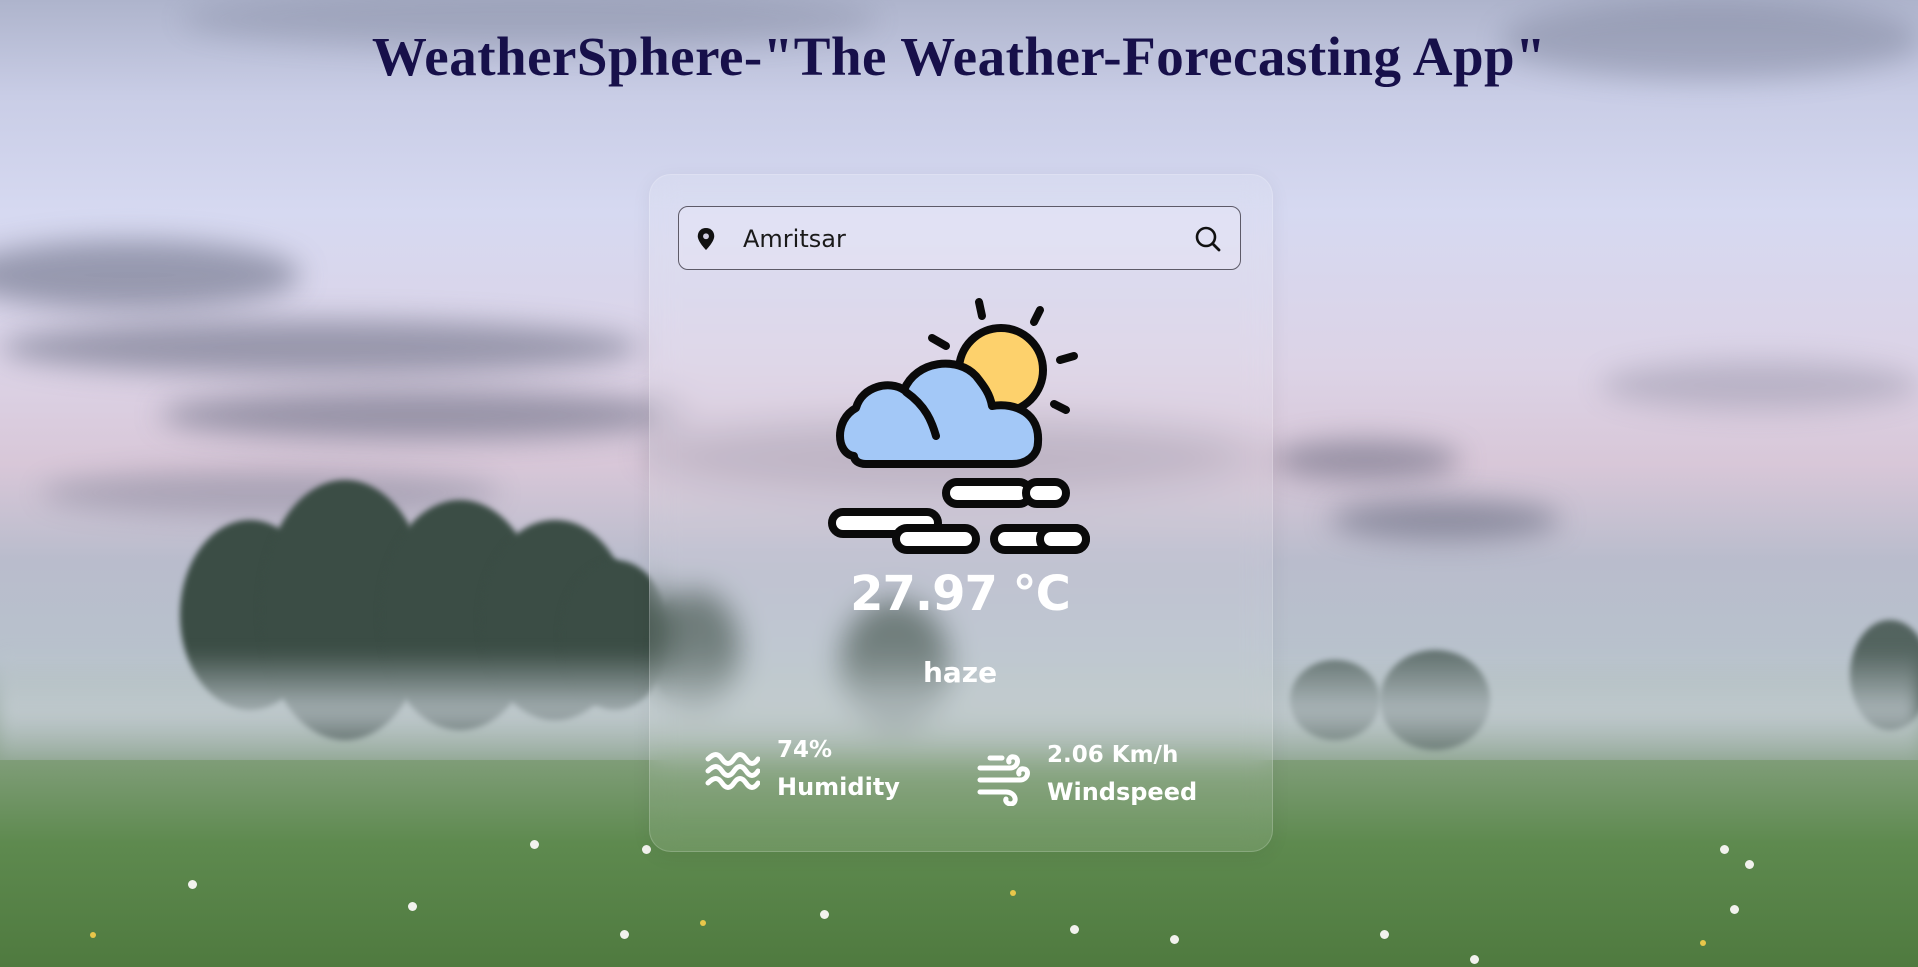 The image size is (1918, 967). Describe the element at coordinates (732, 771) in the screenshot. I see `humidity-waves-icon` at that location.